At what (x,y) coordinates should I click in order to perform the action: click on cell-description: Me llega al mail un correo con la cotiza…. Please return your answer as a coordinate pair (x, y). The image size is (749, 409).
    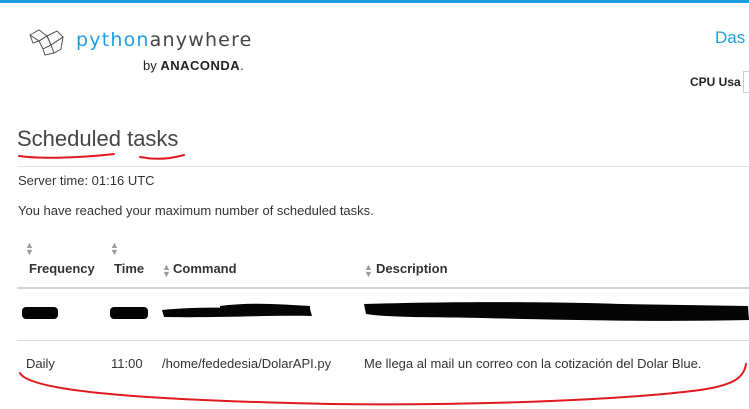
    Looking at the image, I should click on (533, 363).